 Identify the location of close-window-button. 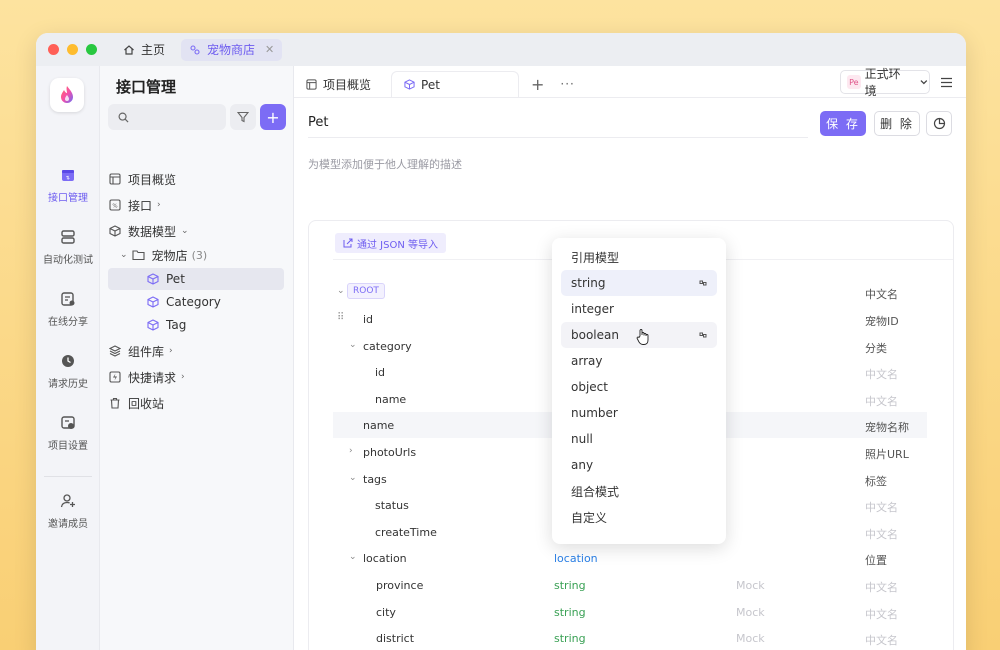
(53, 49).